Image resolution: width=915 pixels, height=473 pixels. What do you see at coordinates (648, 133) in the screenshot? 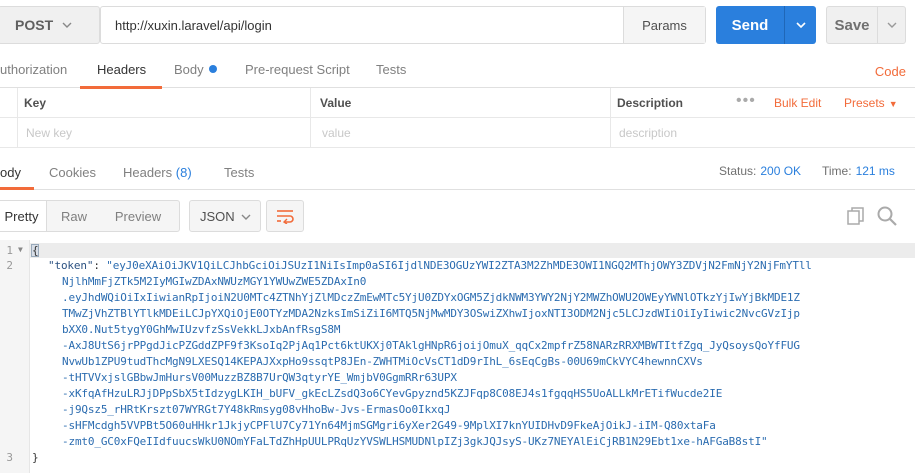
I see `description-input: description` at bounding box center [648, 133].